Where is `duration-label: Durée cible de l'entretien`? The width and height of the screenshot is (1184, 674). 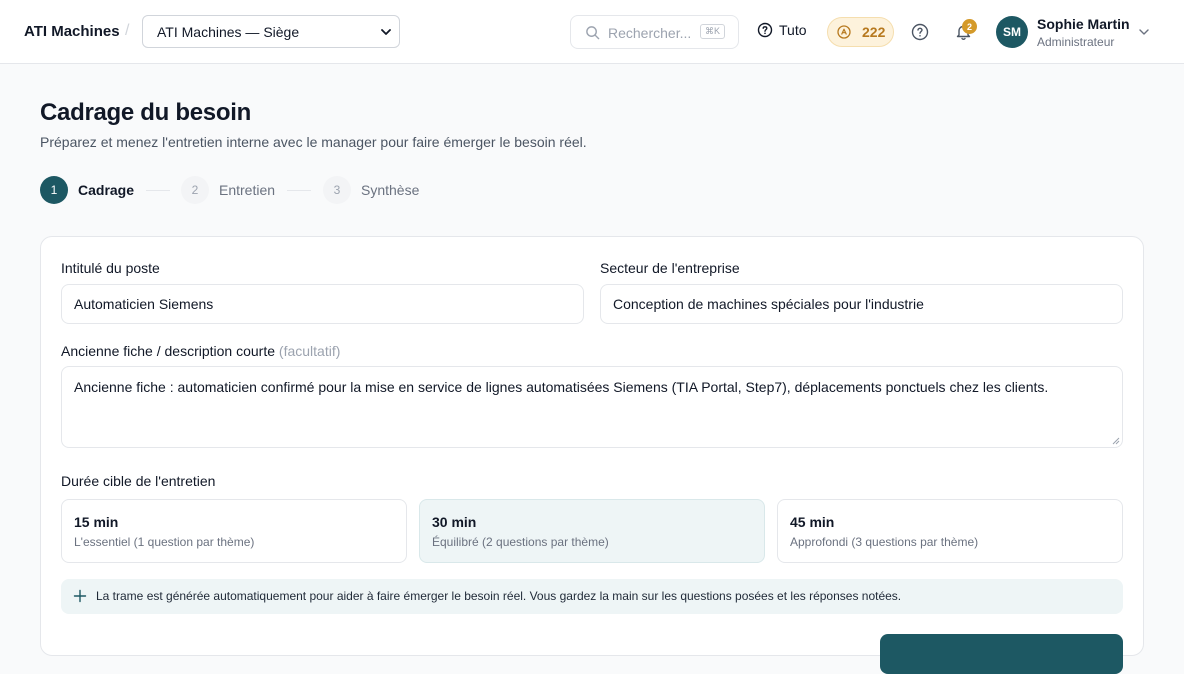
duration-label: Durée cible de l'entretien is located at coordinates (138, 481).